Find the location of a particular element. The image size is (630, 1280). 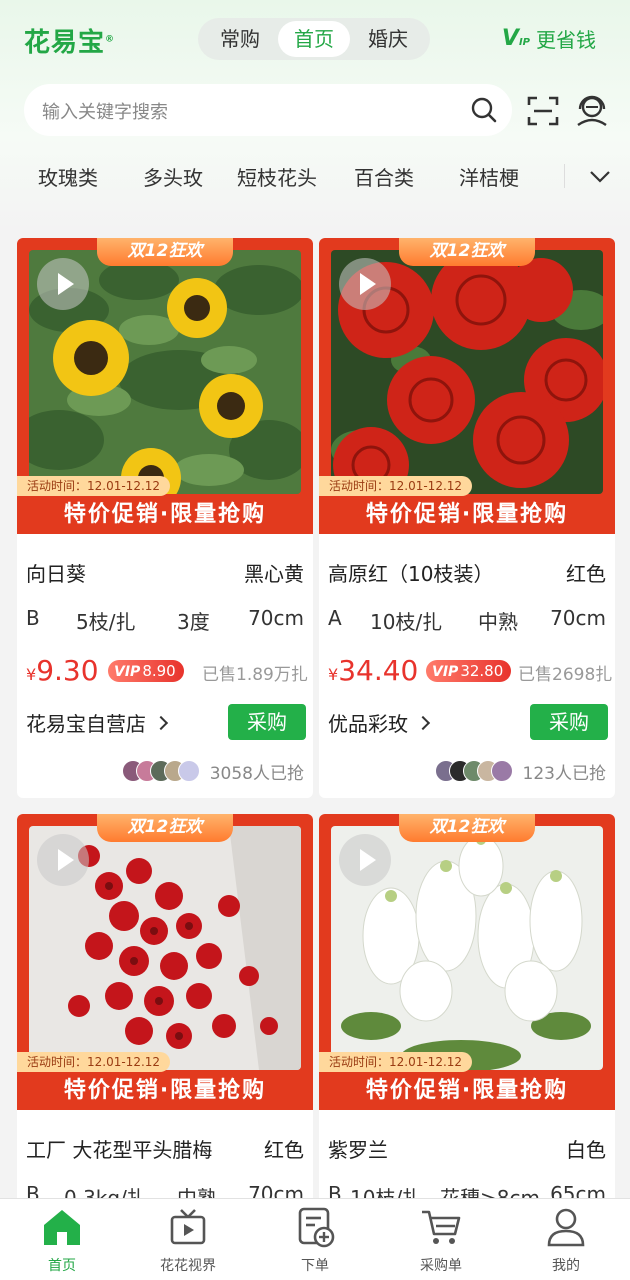

vip-price-badge: VIP 32.80 is located at coordinates (469, 671).